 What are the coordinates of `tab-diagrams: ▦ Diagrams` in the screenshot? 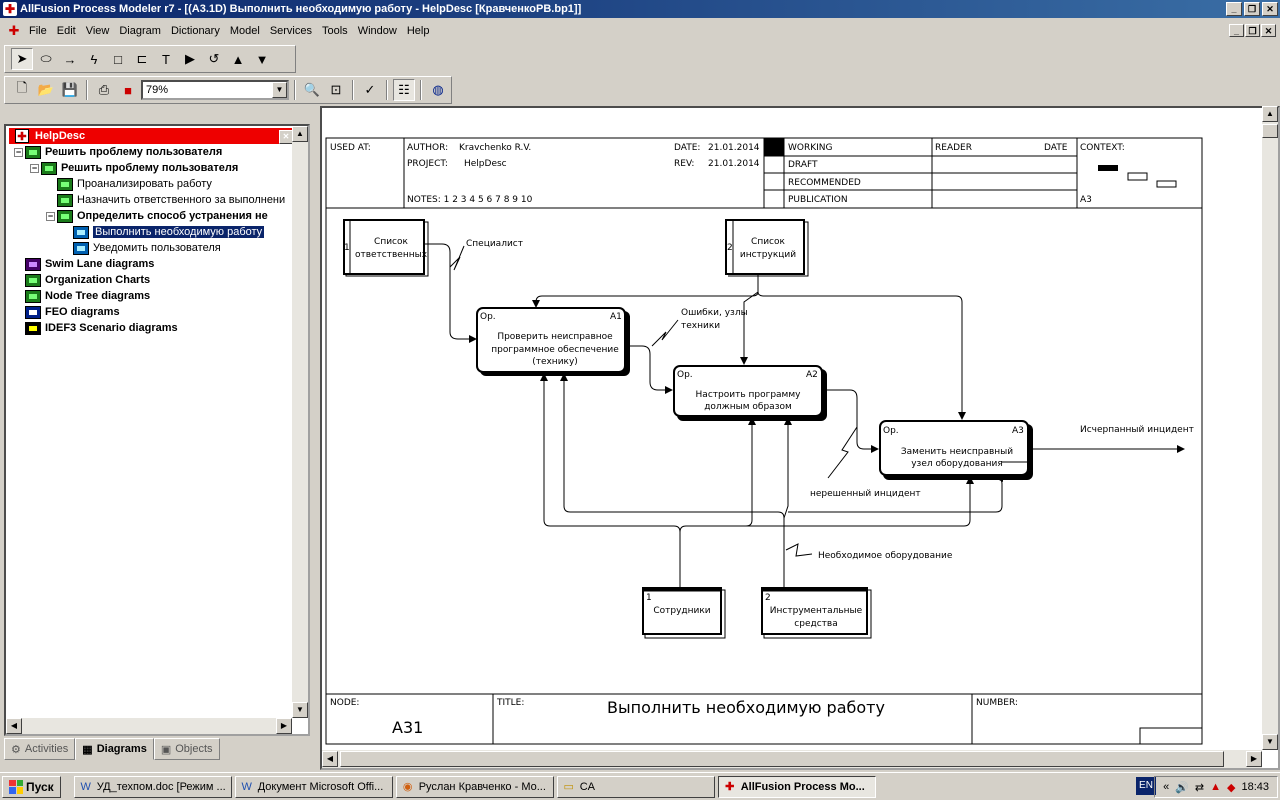 It's located at (114, 749).